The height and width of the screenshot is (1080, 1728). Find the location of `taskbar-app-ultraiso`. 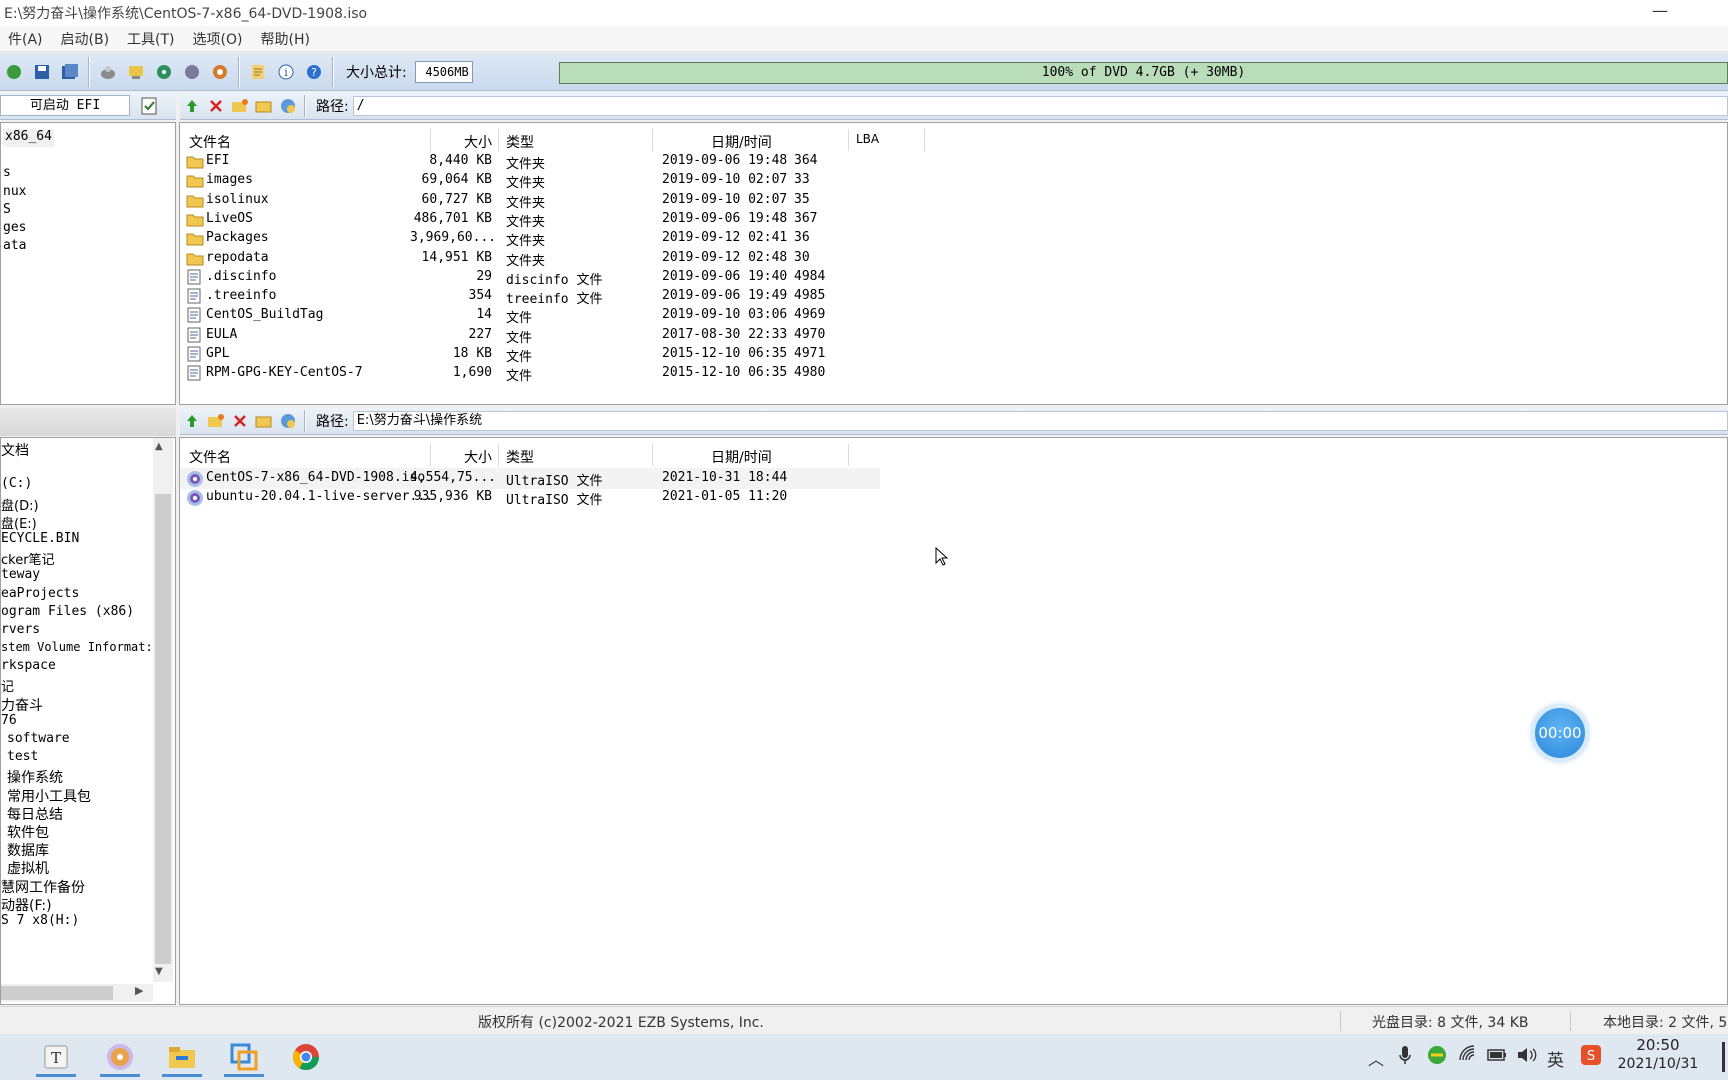

taskbar-app-ultraiso is located at coordinates (120, 1057).